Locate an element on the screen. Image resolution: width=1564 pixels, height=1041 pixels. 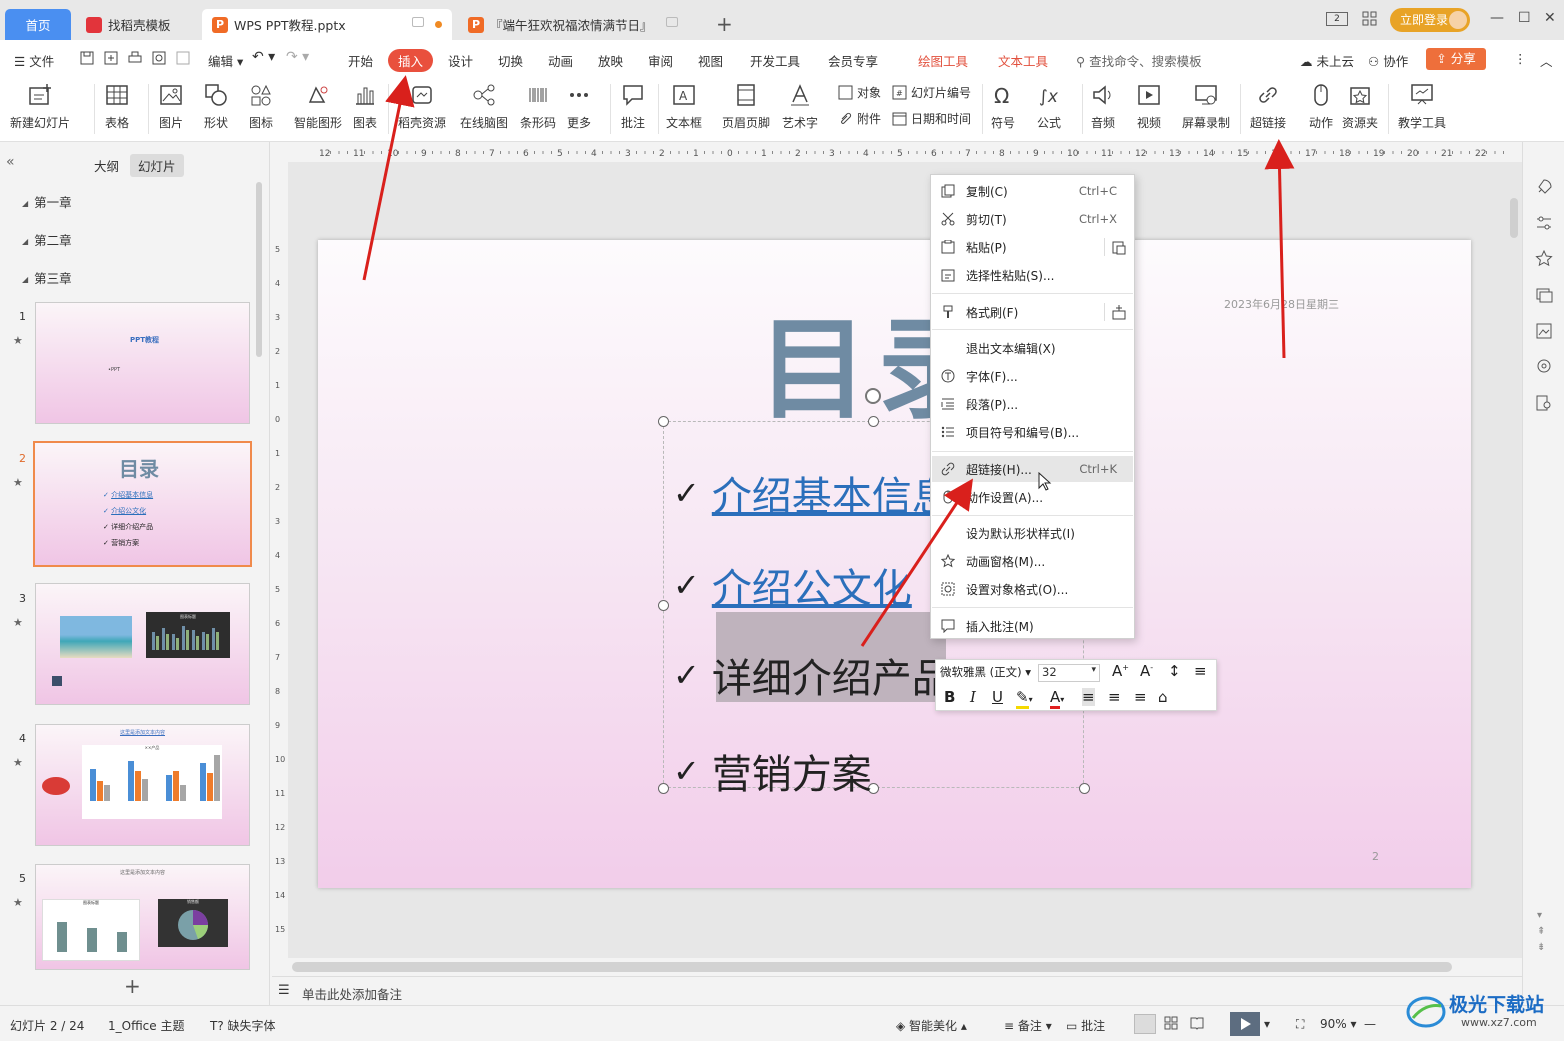
minimize-button: — is located at coordinates (1497, 18).